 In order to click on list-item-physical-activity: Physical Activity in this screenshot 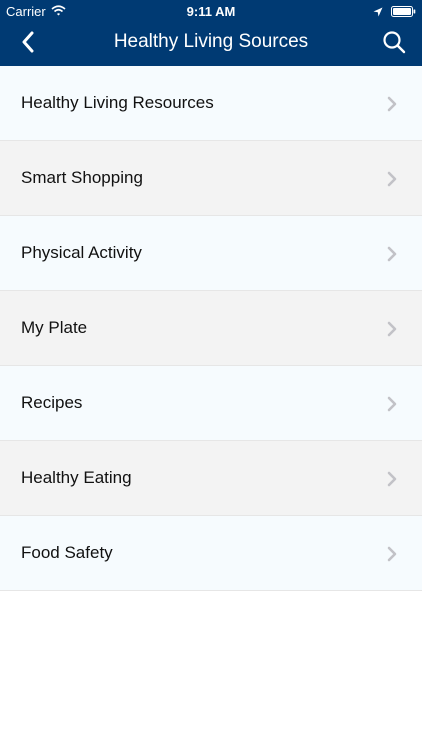, I will do `click(211, 253)`.